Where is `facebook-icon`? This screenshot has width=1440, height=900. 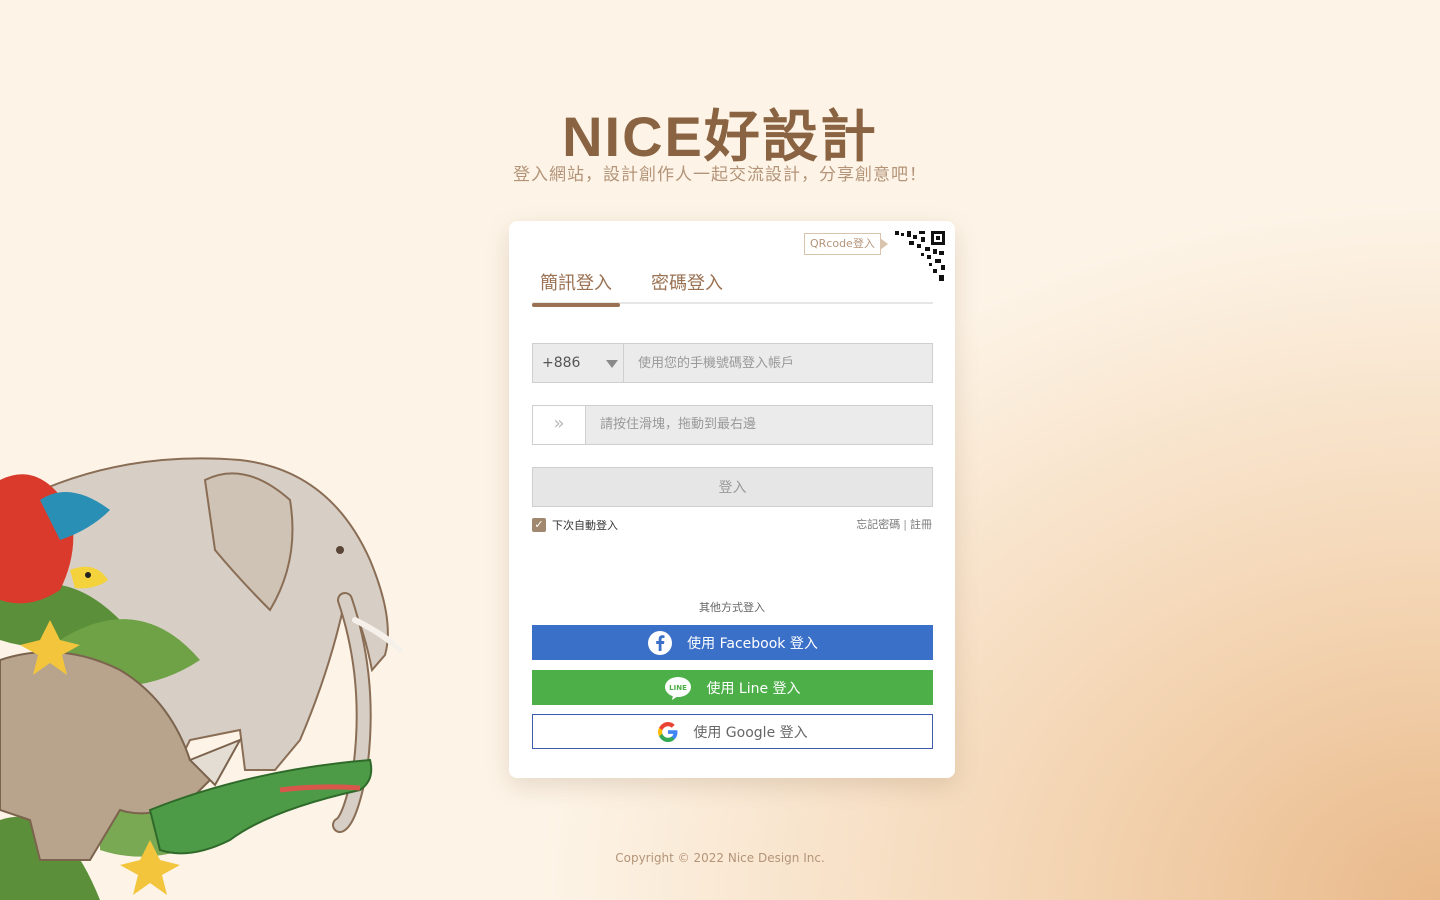 facebook-icon is located at coordinates (660, 642).